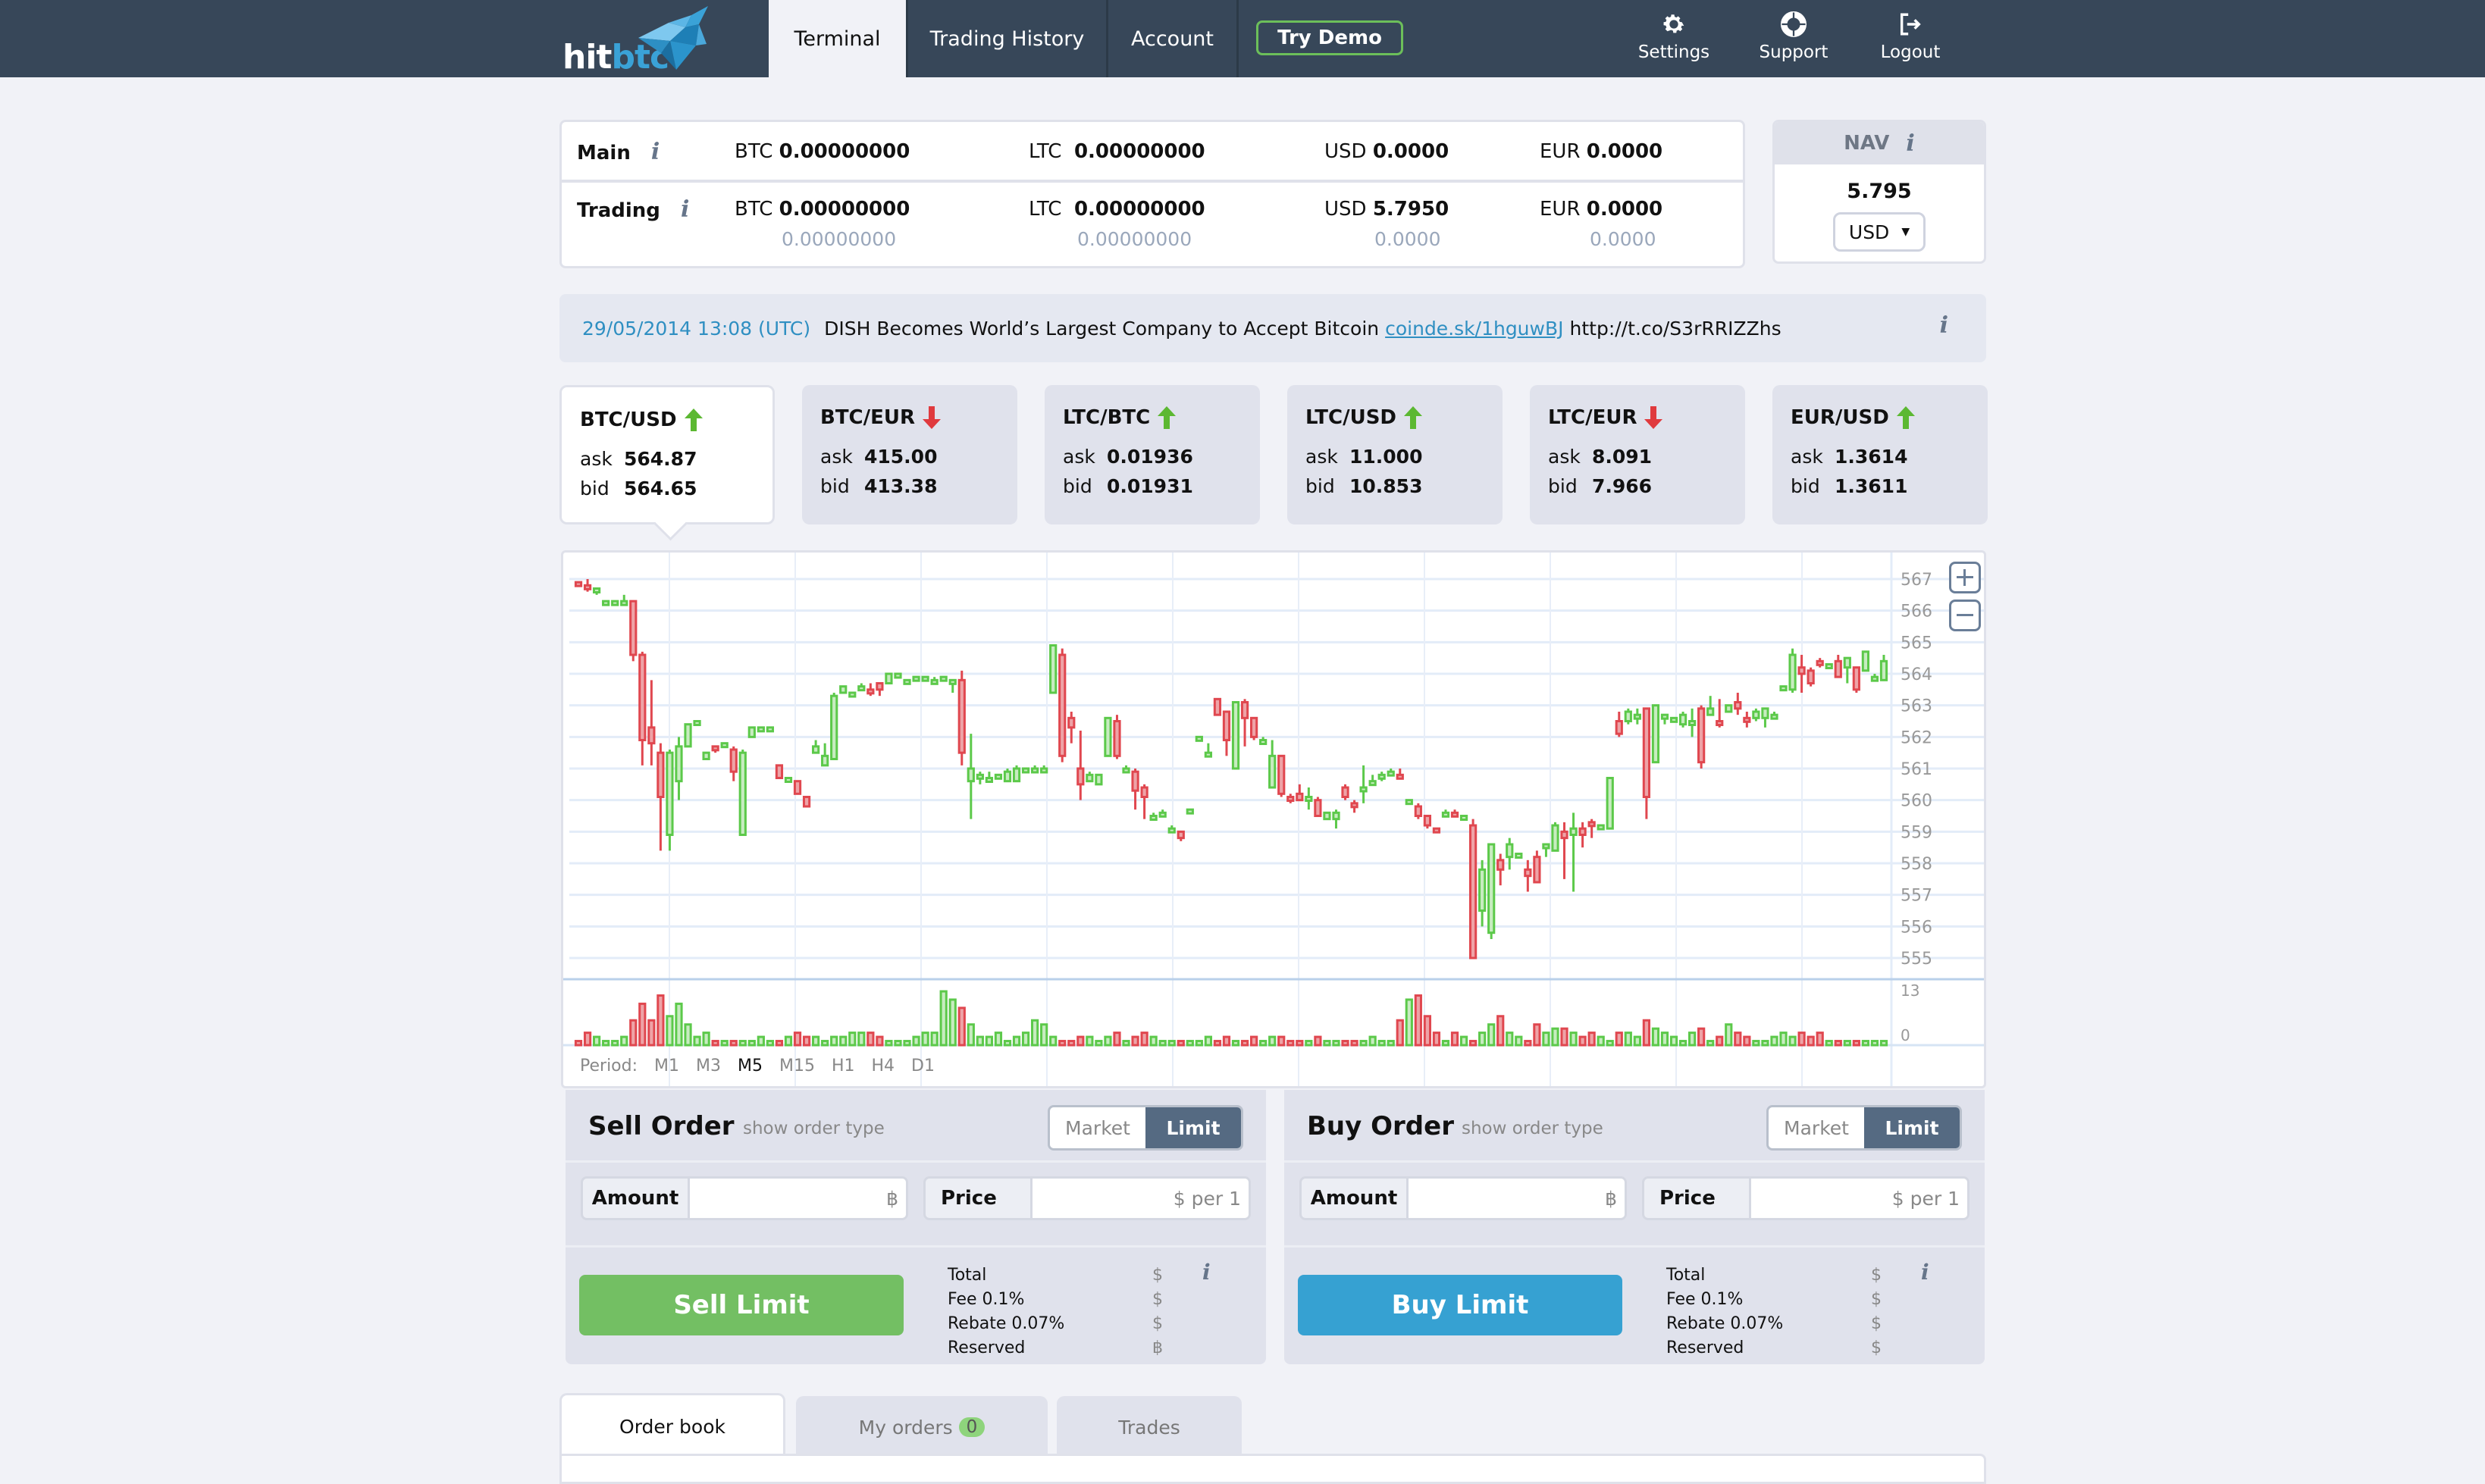  Describe the element at coordinates (923, 1066) in the screenshot. I see `period-d1: D1` at that location.